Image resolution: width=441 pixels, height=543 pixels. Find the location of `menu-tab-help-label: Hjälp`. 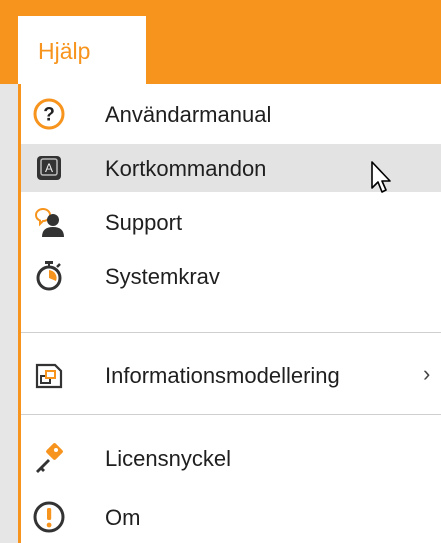

menu-tab-help-label: Hjälp is located at coordinates (64, 51).